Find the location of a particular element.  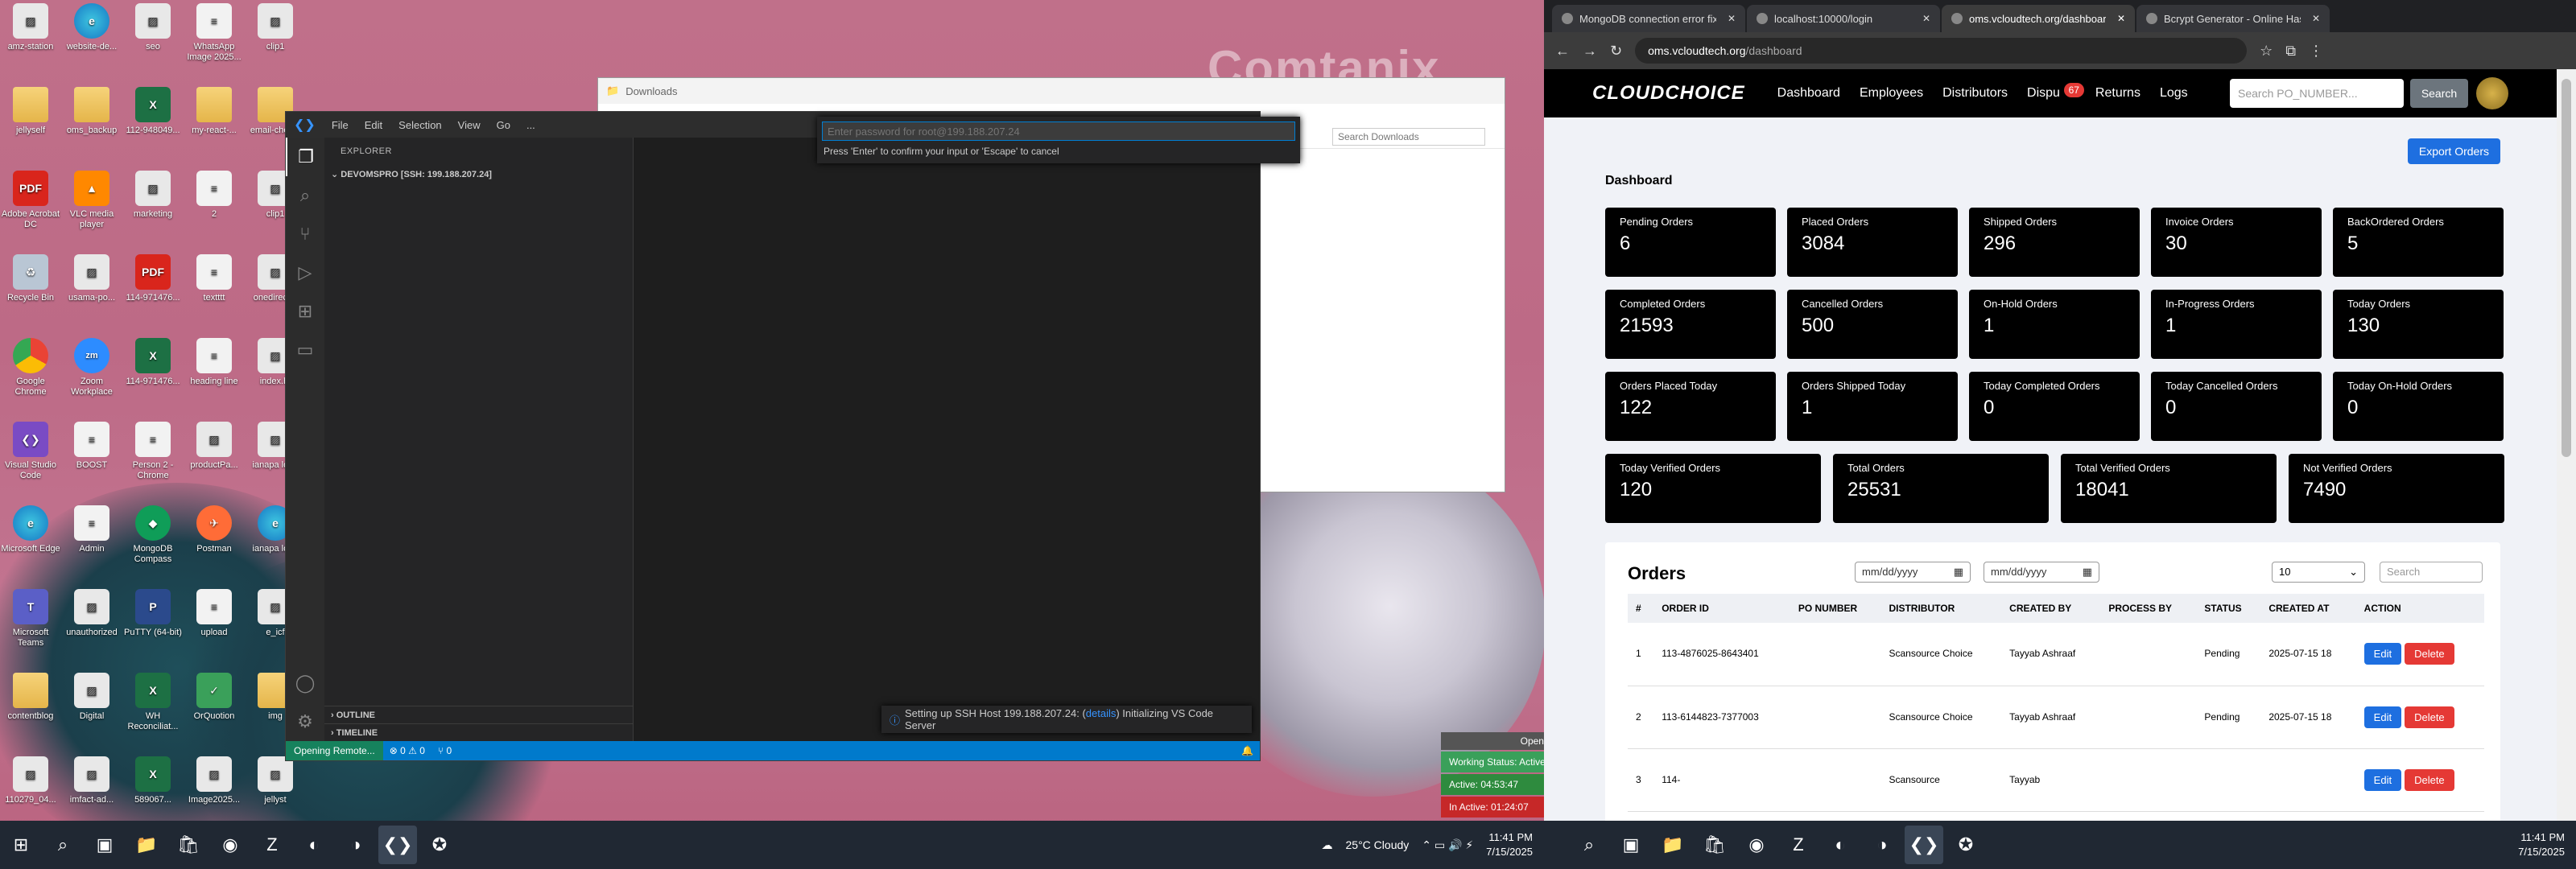

explorer-icon: ❐ is located at coordinates (305, 157).